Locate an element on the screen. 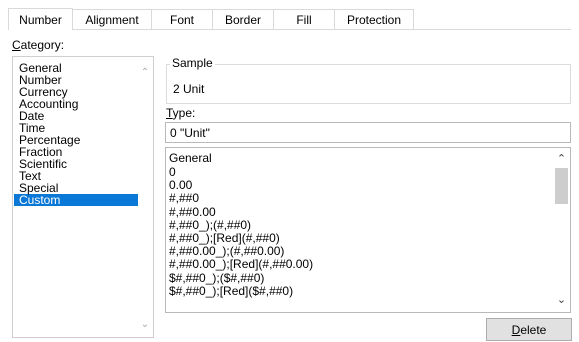 Image resolution: width=579 pixels, height=342 pixels. format-item: General is located at coordinates (241, 158).